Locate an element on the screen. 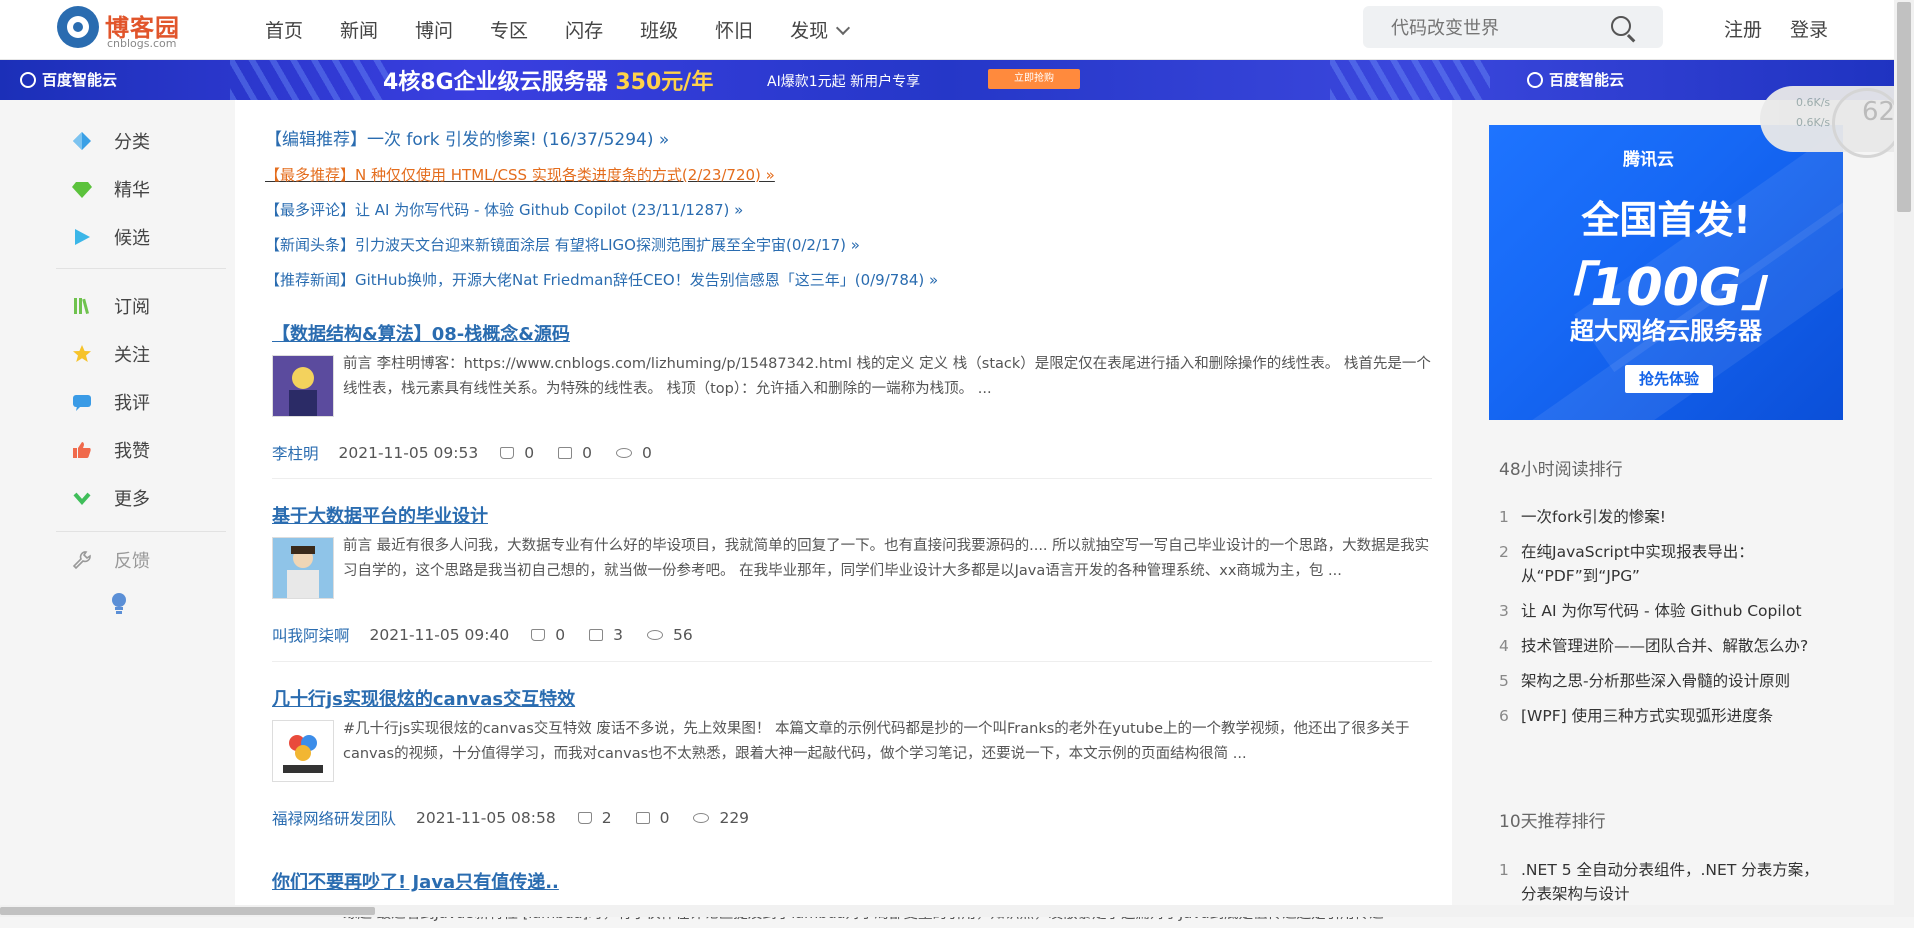 Image resolution: width=1914 pixels, height=928 pixels. nav-news: 新闻 is located at coordinates (359, 29).